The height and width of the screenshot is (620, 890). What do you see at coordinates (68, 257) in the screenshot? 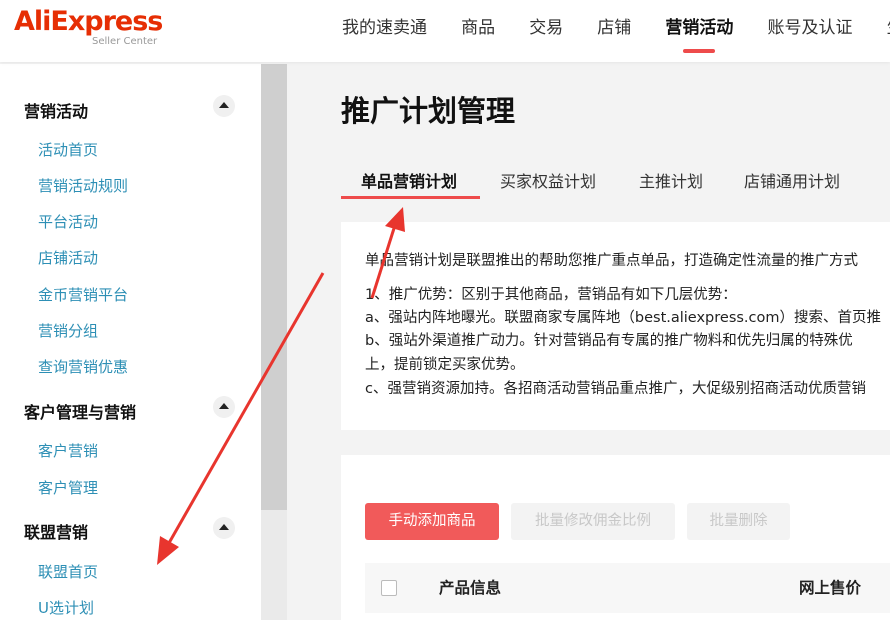
I see `sidebar-item-store-activity: 店铺活动` at bounding box center [68, 257].